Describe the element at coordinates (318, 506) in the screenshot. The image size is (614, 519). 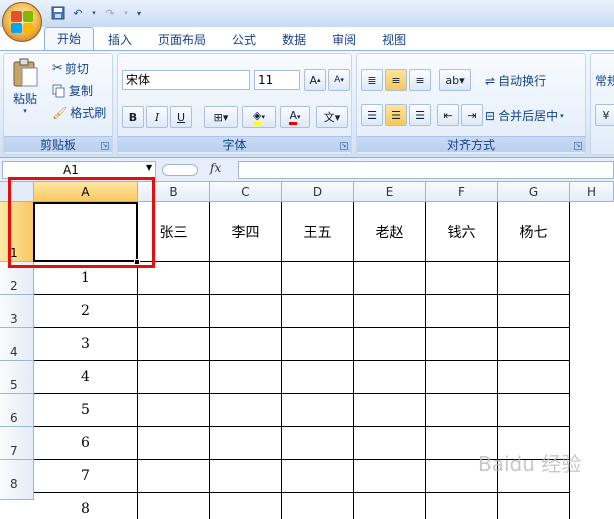
I see `cell-d9` at that location.